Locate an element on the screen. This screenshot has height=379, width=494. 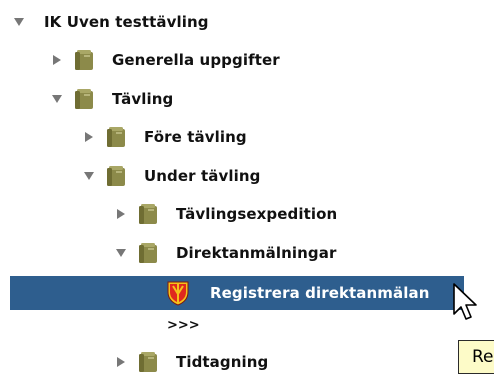
tree-node-root: IK Uven testtävling is located at coordinates (247, 22).